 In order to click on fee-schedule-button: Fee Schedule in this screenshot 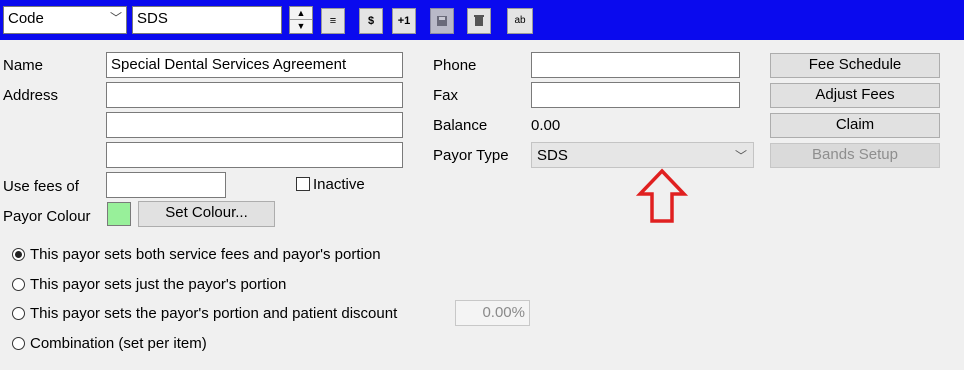, I will do `click(855, 65)`.